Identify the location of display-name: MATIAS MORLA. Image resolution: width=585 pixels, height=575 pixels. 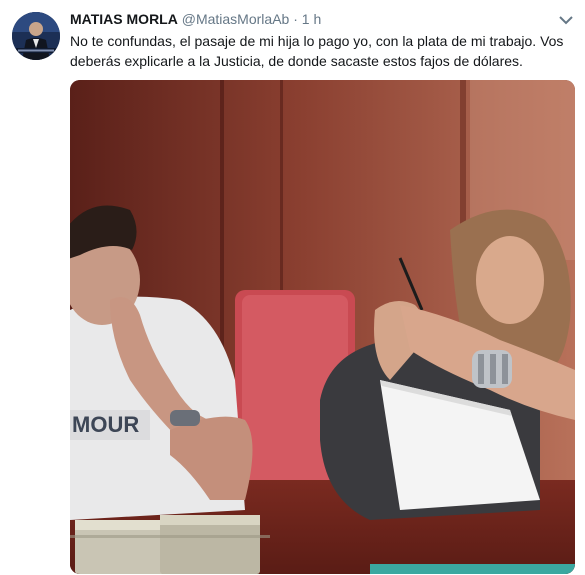
(124, 19).